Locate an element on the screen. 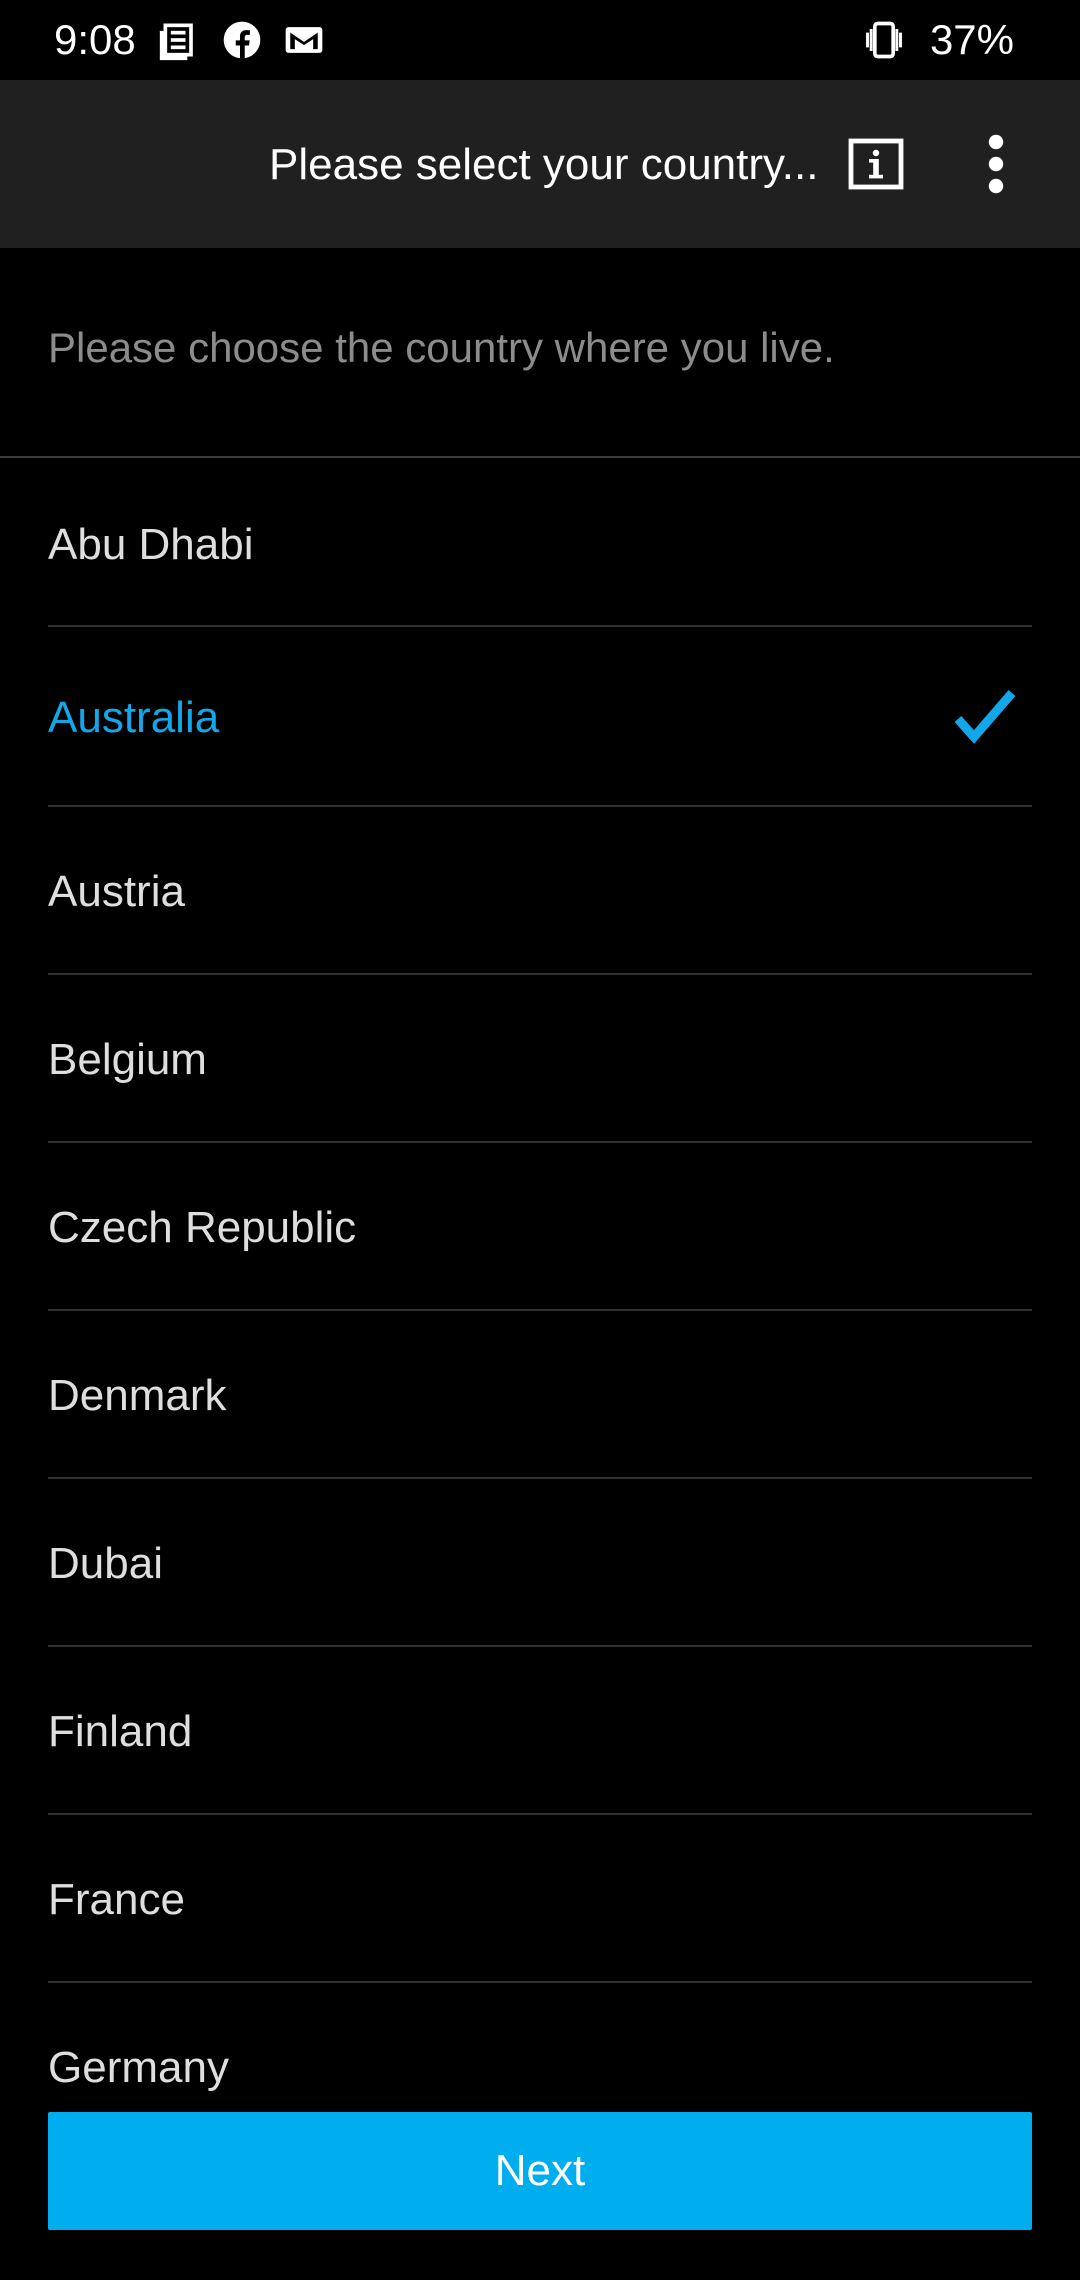 This screenshot has height=2280, width=1080. country-item-czech-republic: Czech Republic is located at coordinates (540, 1227).